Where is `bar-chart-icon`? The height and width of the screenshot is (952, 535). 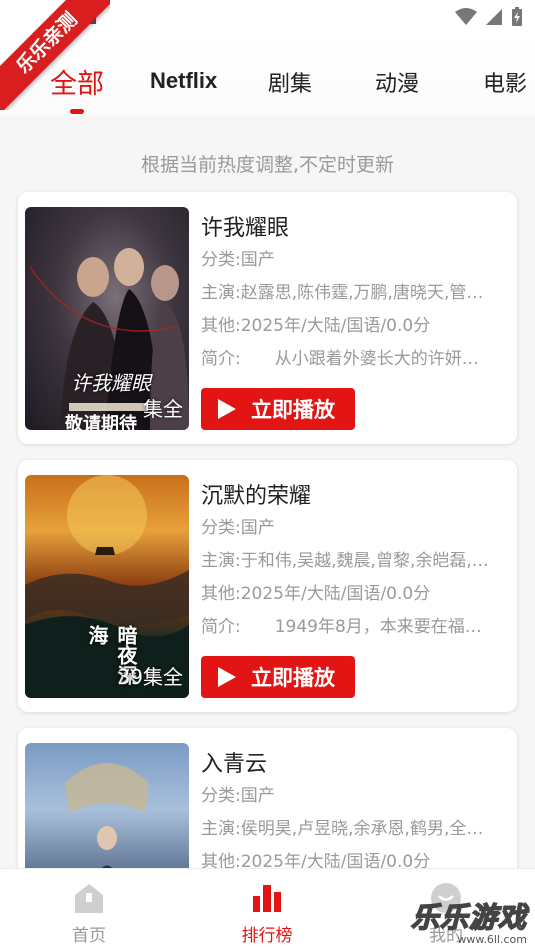 bar-chart-icon is located at coordinates (267, 898).